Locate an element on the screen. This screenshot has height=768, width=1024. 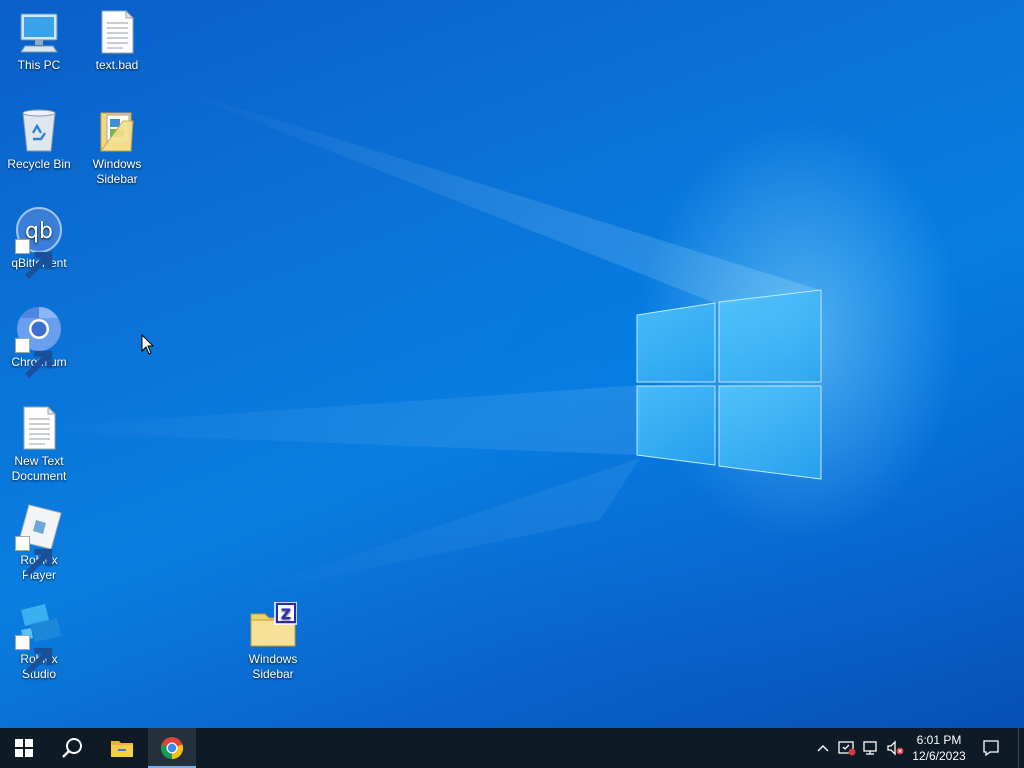
chrome-taskbar-button is located at coordinates (172, 748).